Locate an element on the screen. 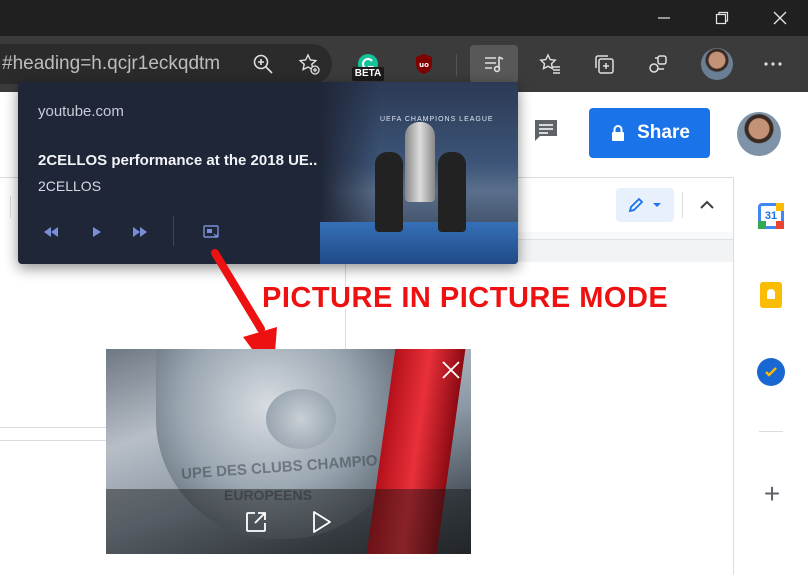 The width and height of the screenshot is (808, 575). hide-menus-button is located at coordinates (707, 205).